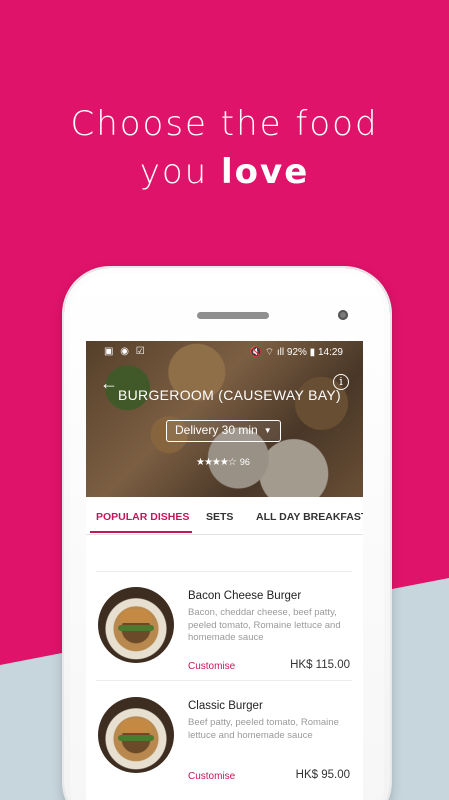 The height and width of the screenshot is (800, 449). Describe the element at coordinates (343, 315) in the screenshot. I see `phone-camera` at that location.